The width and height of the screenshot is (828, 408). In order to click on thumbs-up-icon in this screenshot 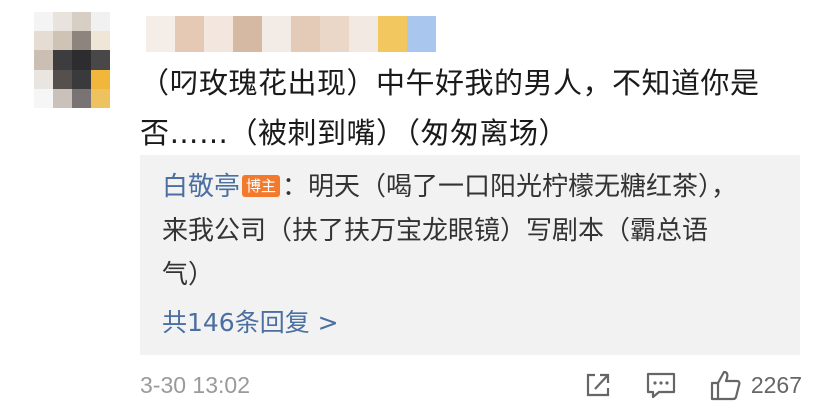, I will do `click(725, 385)`.